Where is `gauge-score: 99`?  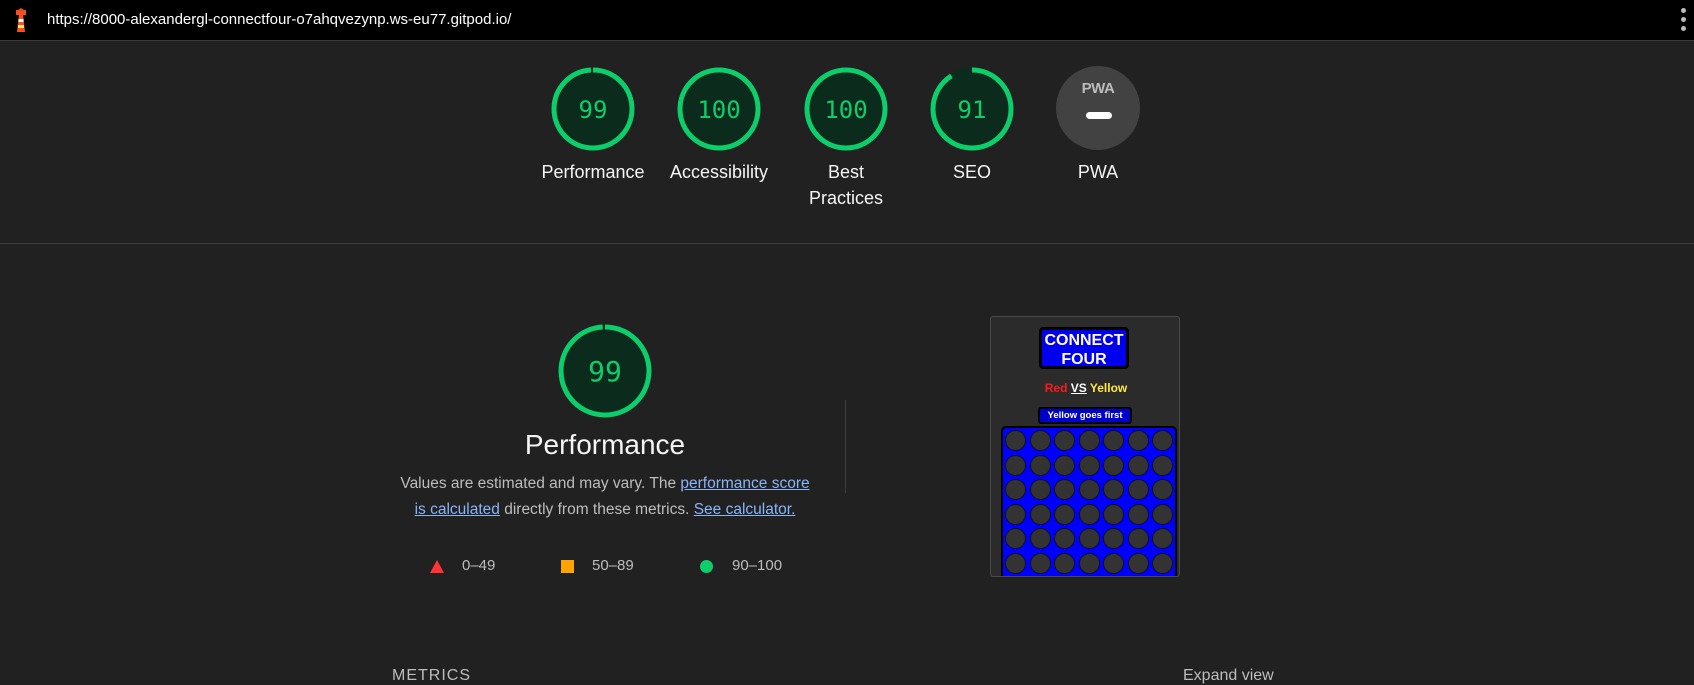 gauge-score: 99 is located at coordinates (593, 110).